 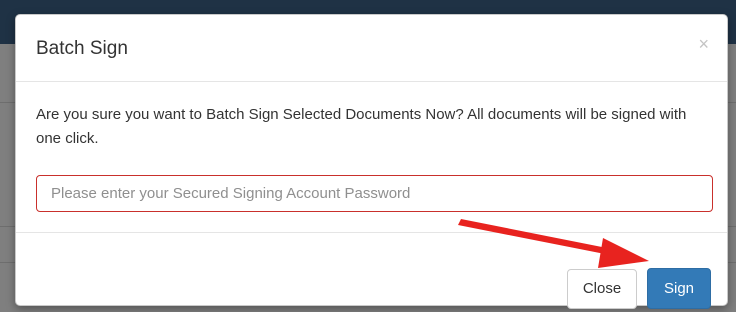 I want to click on signing-password-input, so click(x=374, y=193).